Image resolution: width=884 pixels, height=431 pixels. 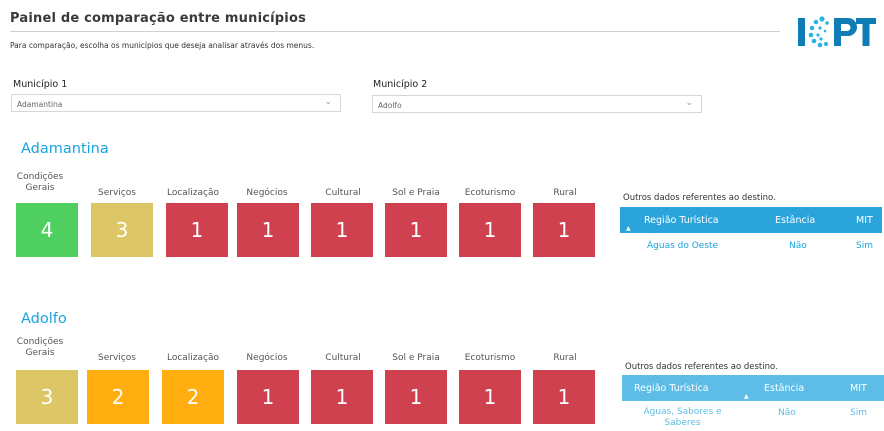 What do you see at coordinates (44, 319) in the screenshot?
I see `municipio-2-name: Adolfo` at bounding box center [44, 319].